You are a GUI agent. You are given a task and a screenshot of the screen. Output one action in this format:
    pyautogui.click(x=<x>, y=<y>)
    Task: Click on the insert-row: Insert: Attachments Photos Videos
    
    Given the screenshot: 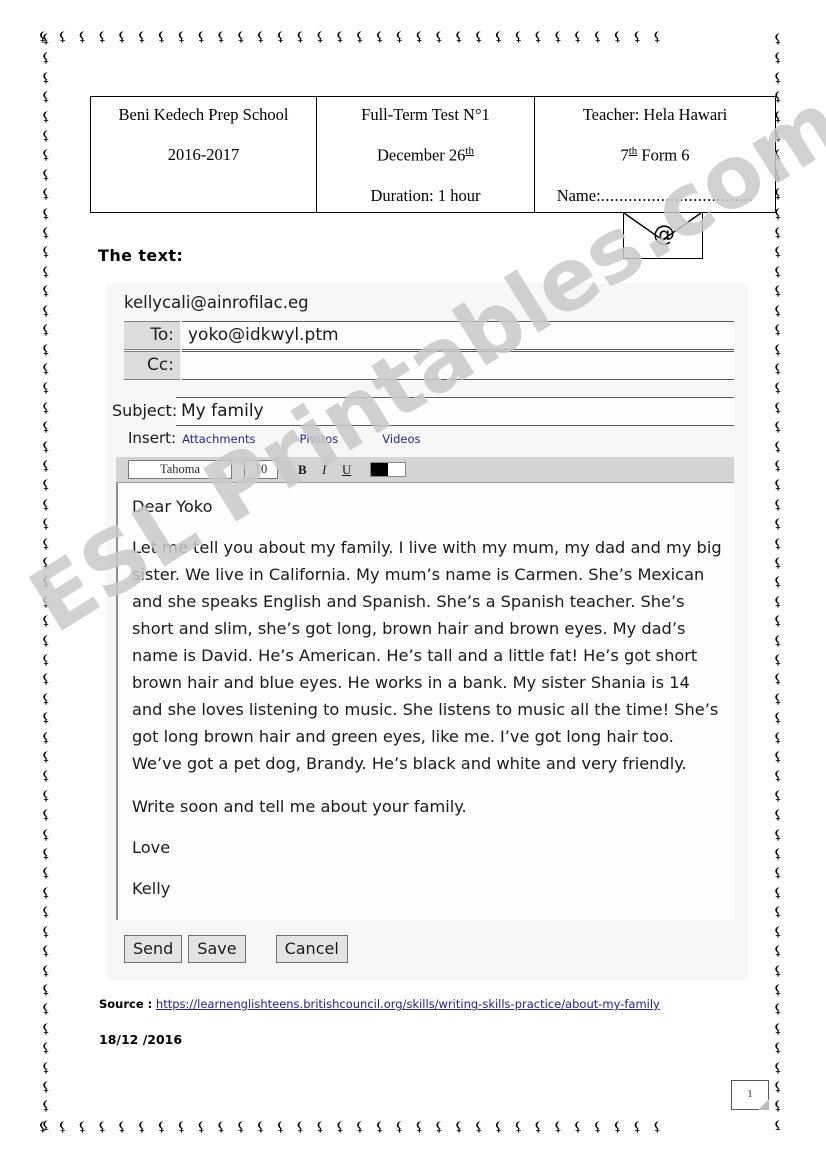 What is the action you would take?
    pyautogui.click(x=296, y=439)
    